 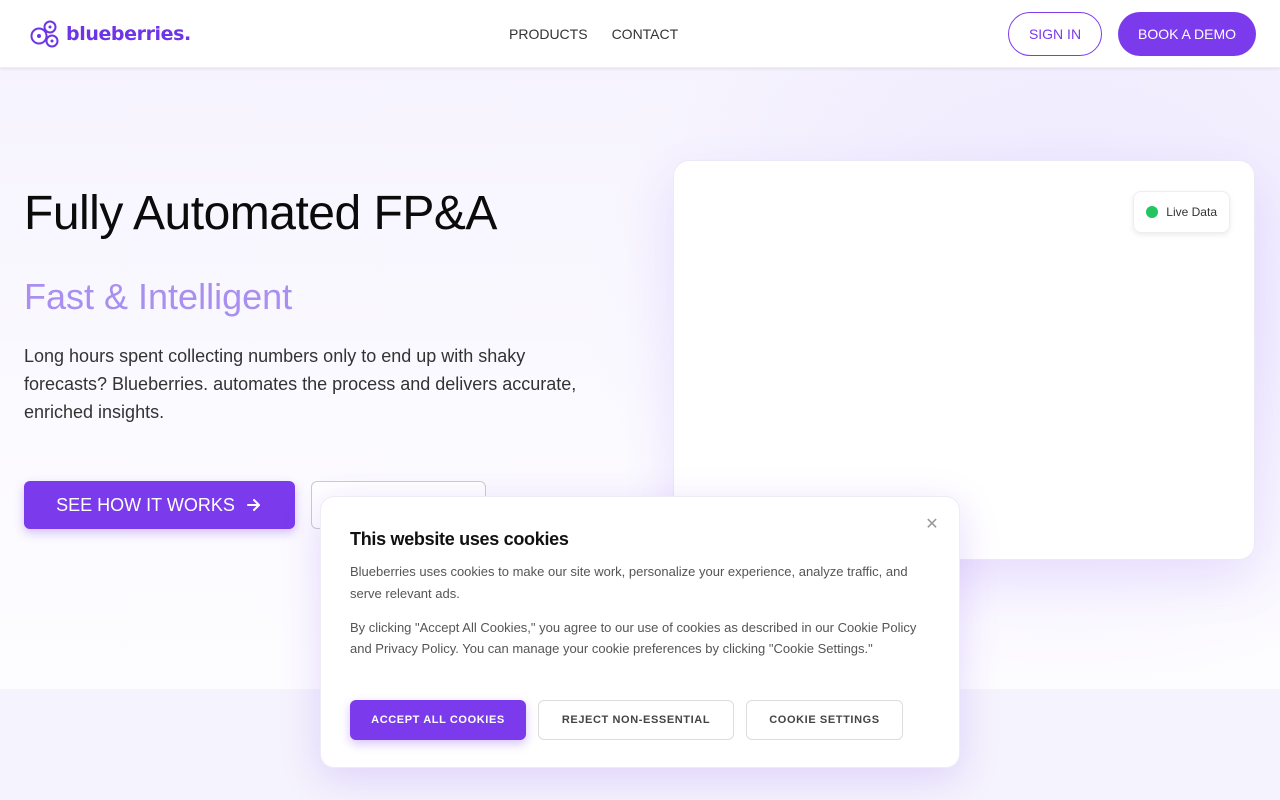 I want to click on live-data-badge: Live Data, so click(x=1181, y=212).